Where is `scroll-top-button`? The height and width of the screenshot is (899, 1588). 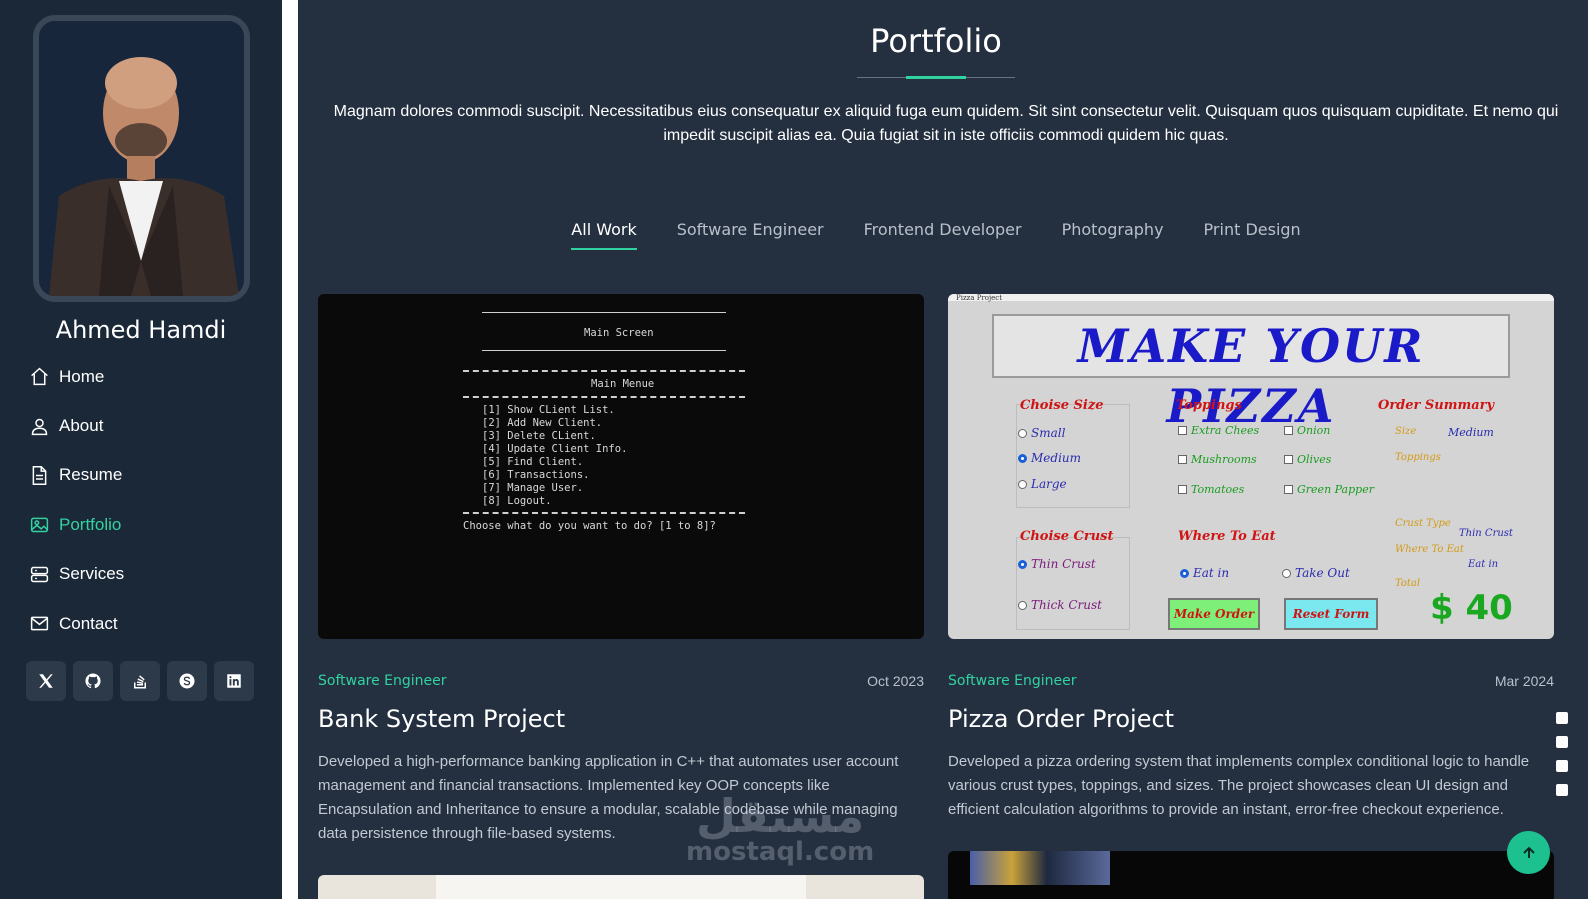 scroll-top-button is located at coordinates (1528, 852).